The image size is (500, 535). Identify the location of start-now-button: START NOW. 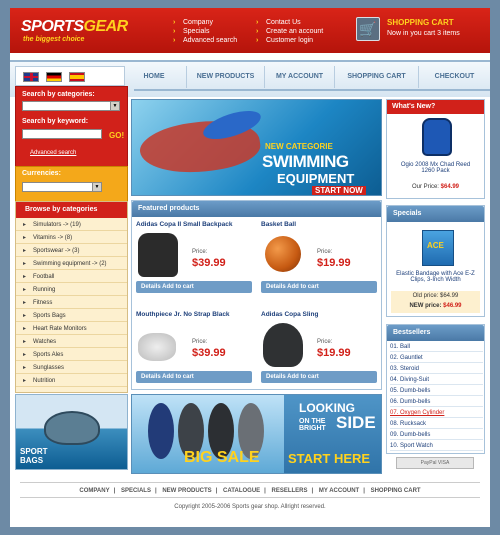
(339, 190).